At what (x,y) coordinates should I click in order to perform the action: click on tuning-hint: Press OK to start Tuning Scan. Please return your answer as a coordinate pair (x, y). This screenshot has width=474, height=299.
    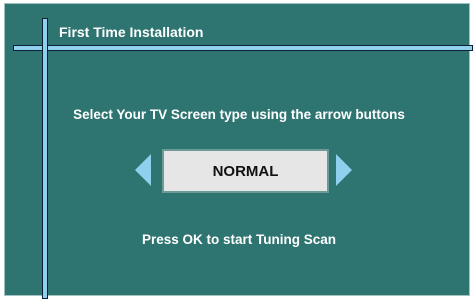
    Looking at the image, I should click on (239, 239).